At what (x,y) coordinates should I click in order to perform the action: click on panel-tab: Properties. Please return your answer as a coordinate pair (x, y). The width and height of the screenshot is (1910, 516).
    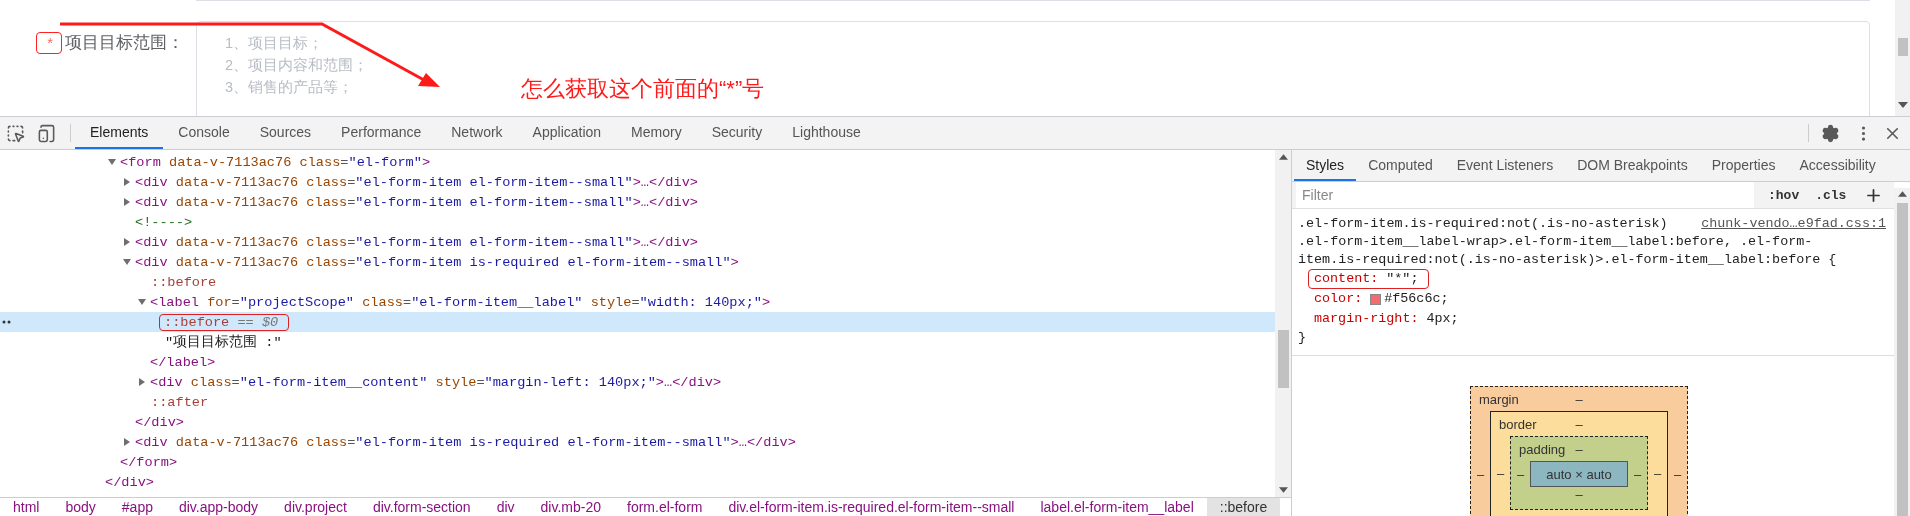
    Looking at the image, I should click on (1743, 165).